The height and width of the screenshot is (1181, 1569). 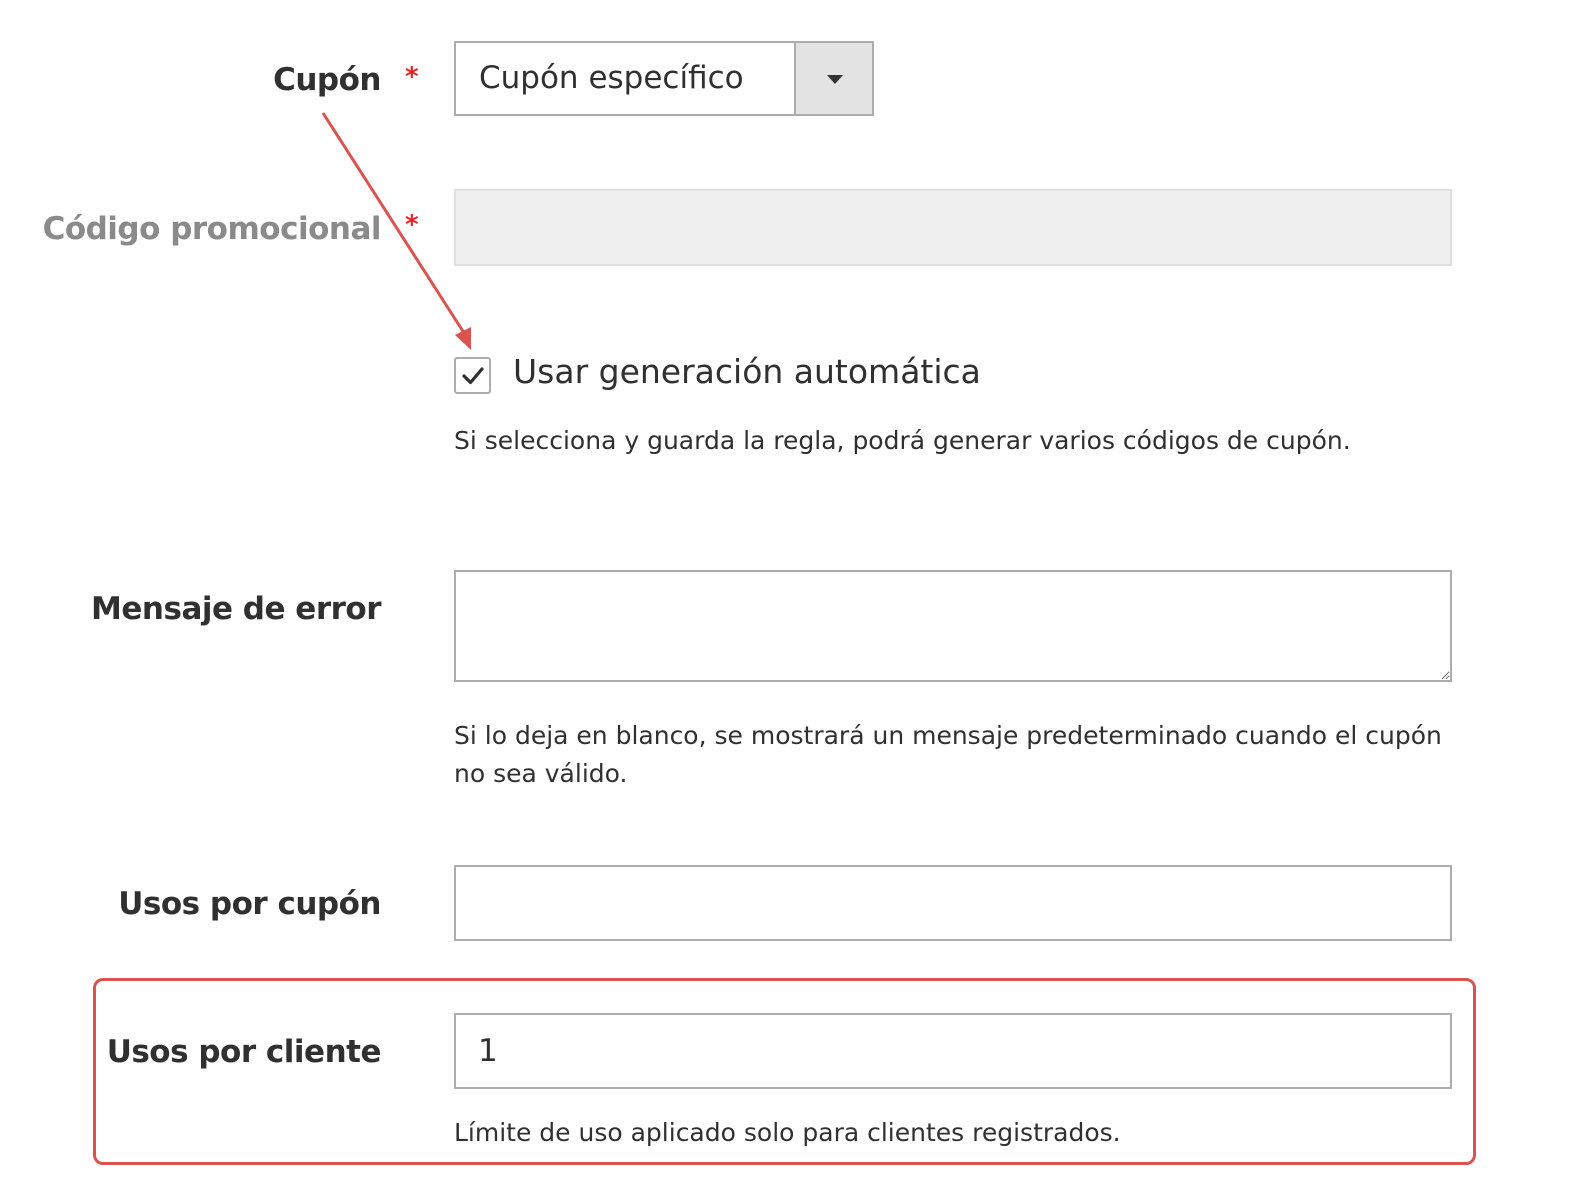 I want to click on uses-per-coupon-input, so click(x=953, y=903).